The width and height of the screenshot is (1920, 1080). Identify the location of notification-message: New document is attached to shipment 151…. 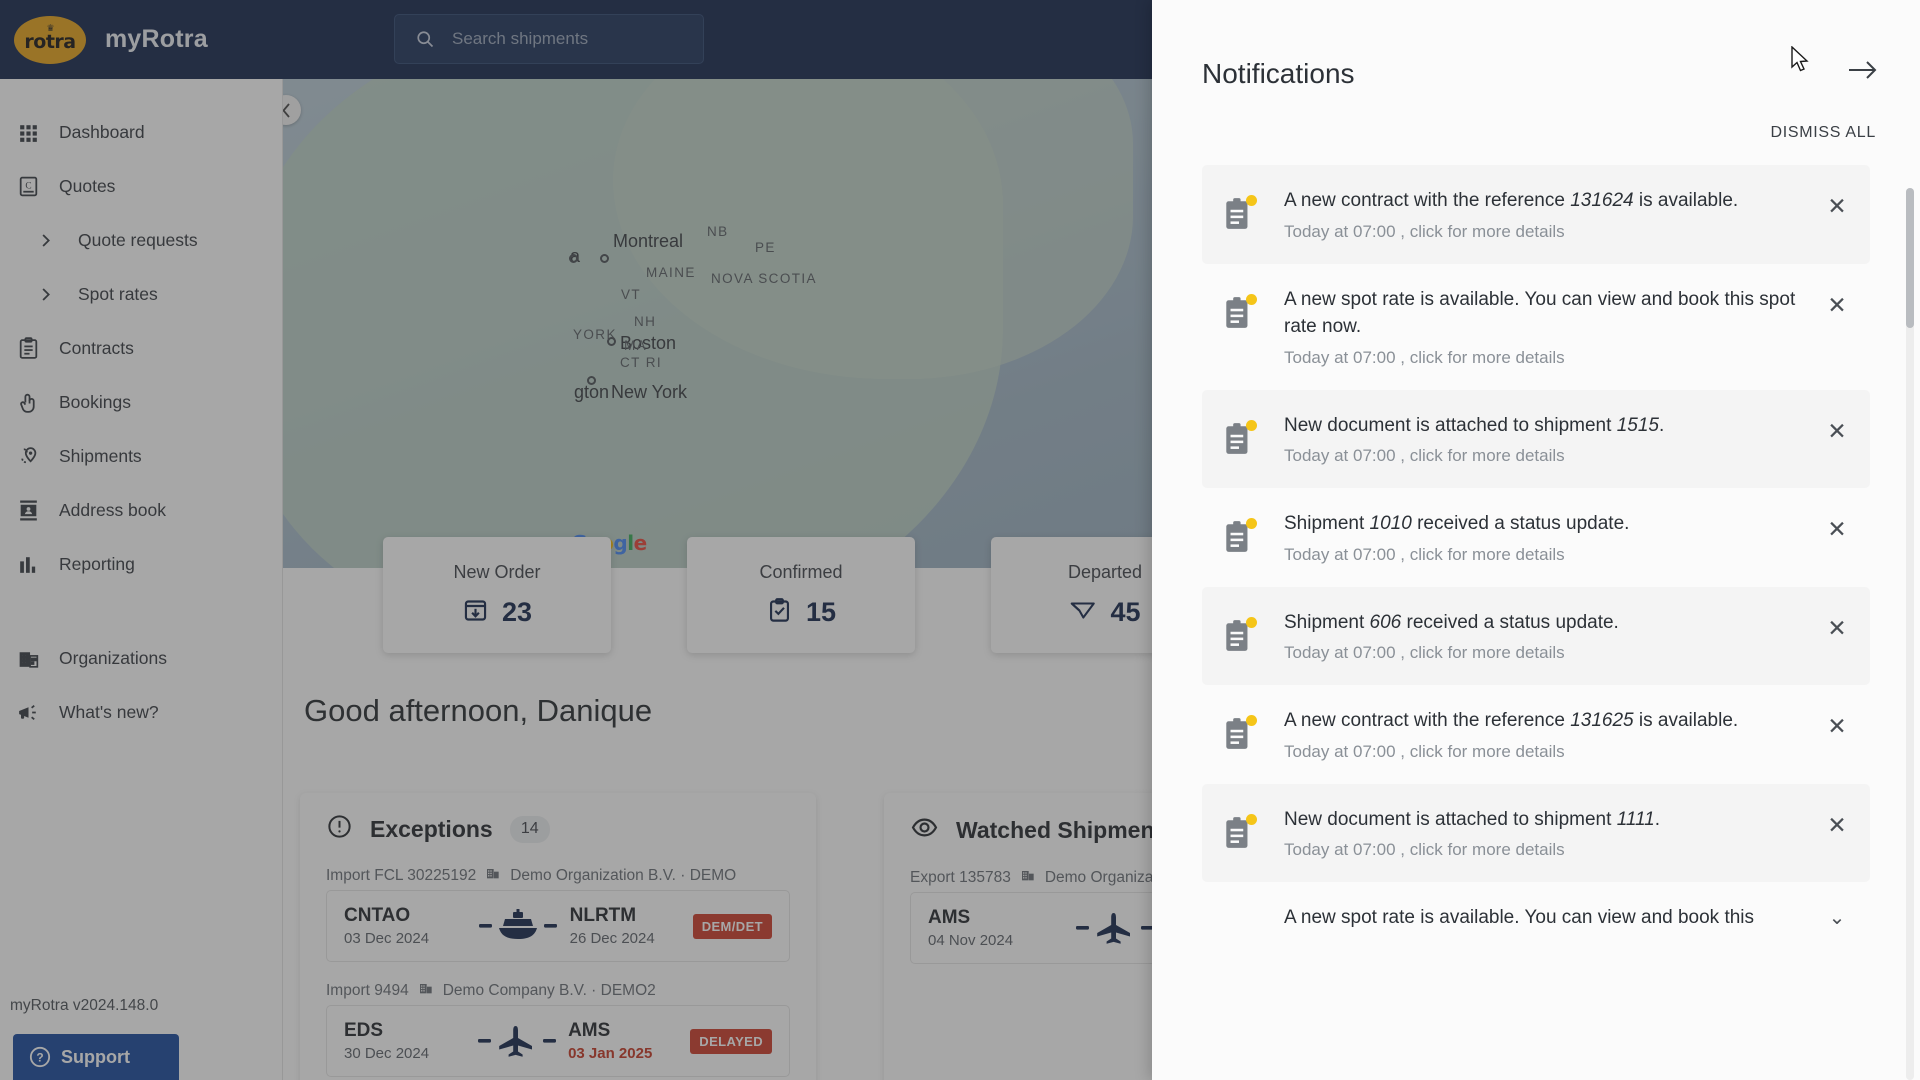
(1474, 425).